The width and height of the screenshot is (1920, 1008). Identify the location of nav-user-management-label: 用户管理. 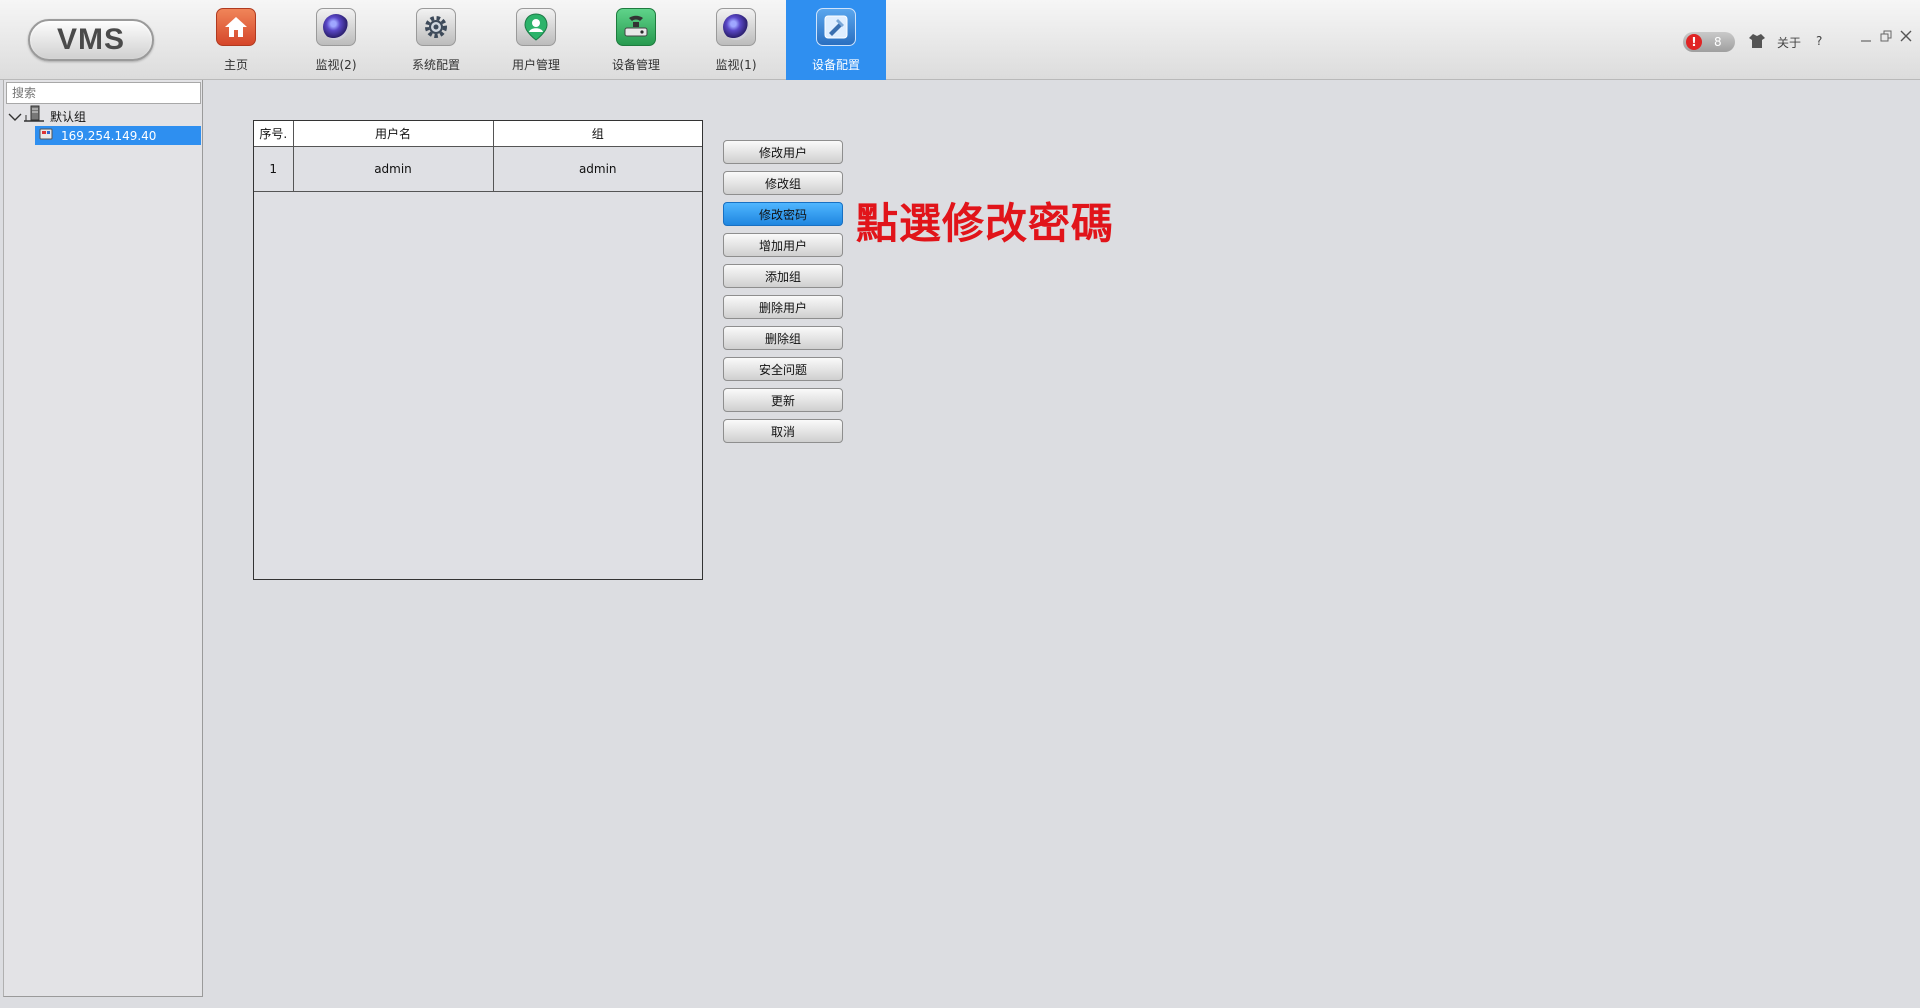
(535, 65).